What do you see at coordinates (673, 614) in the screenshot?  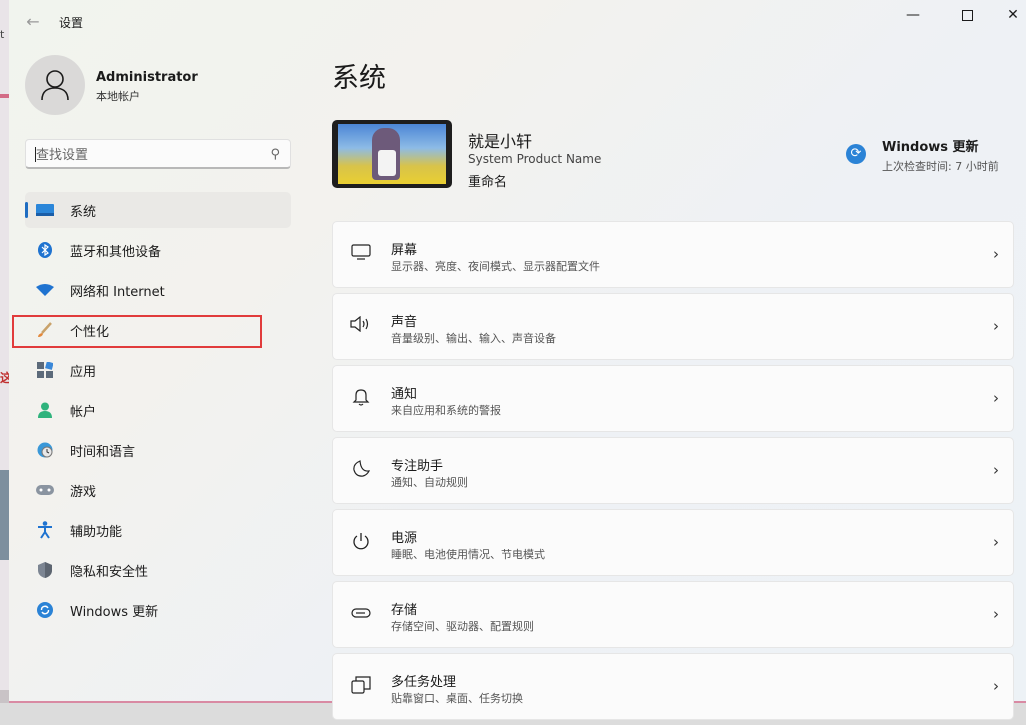 I see `card-storage: 存储 存储空间、驱动器、配置规则 ›` at bounding box center [673, 614].